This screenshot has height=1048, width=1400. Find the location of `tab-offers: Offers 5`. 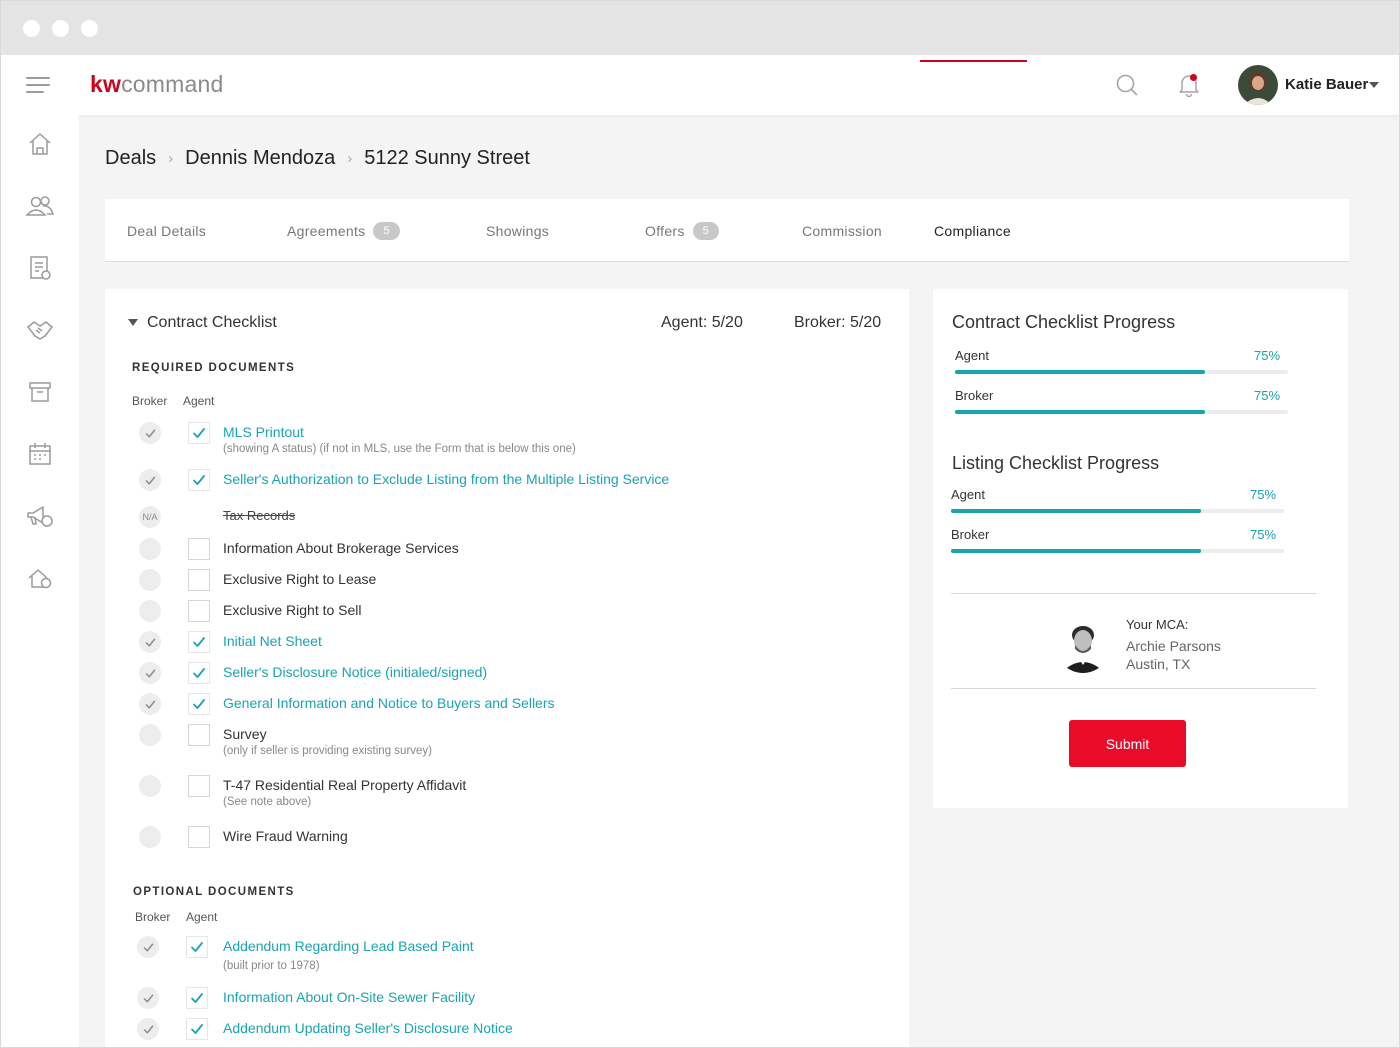

tab-offers: Offers 5 is located at coordinates (682, 230).